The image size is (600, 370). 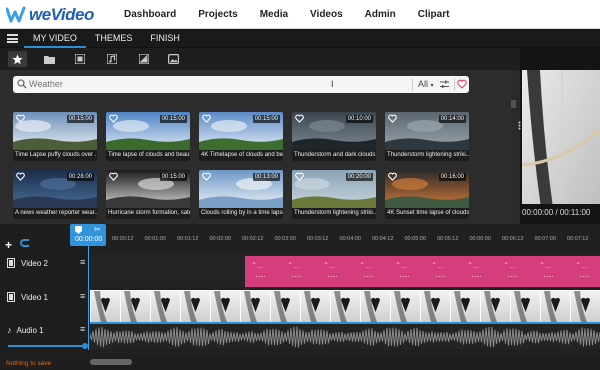 I want to click on track-header-video-2: Video 2, so click(x=27, y=263).